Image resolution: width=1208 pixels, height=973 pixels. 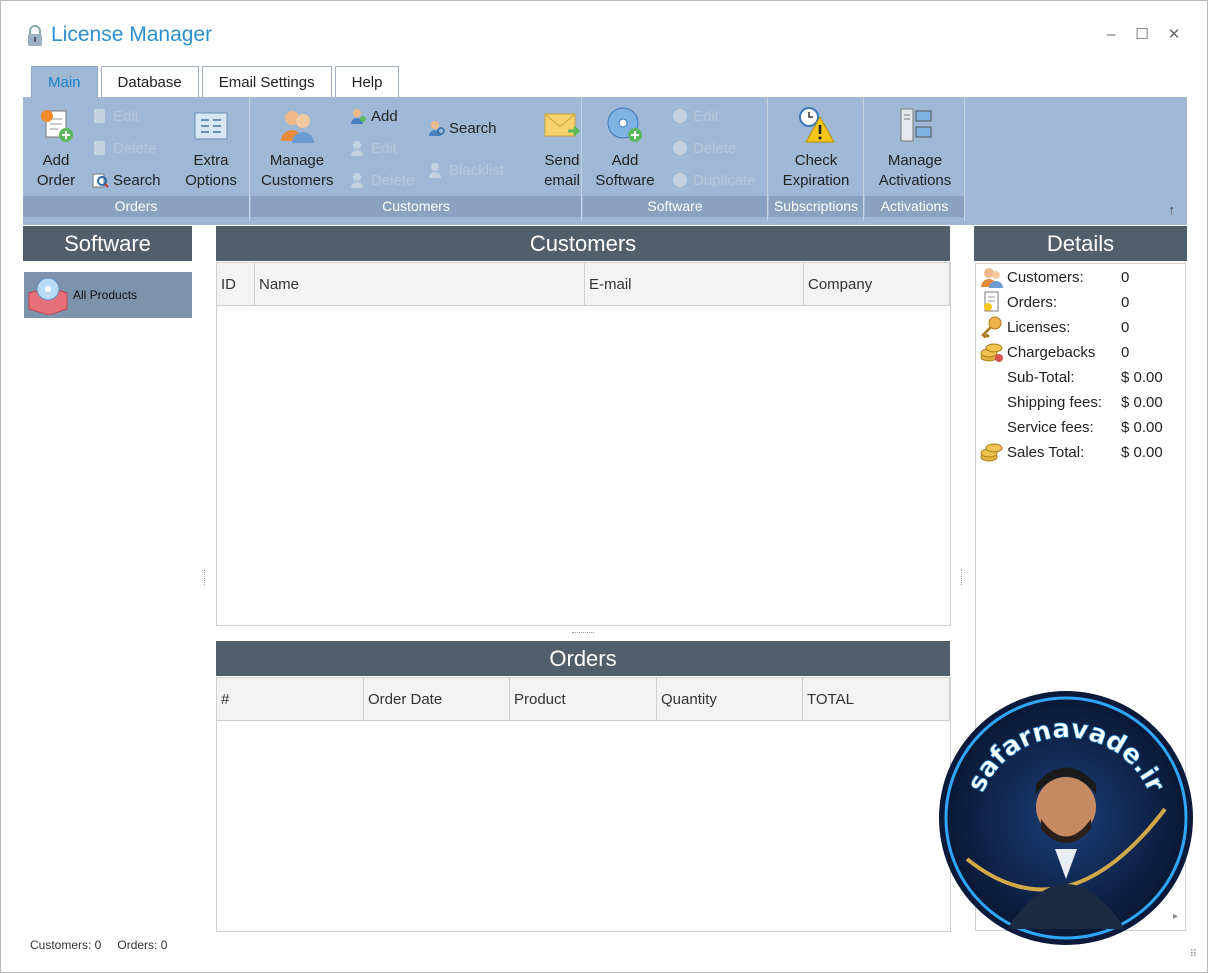 I want to click on order-search-button: Search, so click(x=126, y=180).